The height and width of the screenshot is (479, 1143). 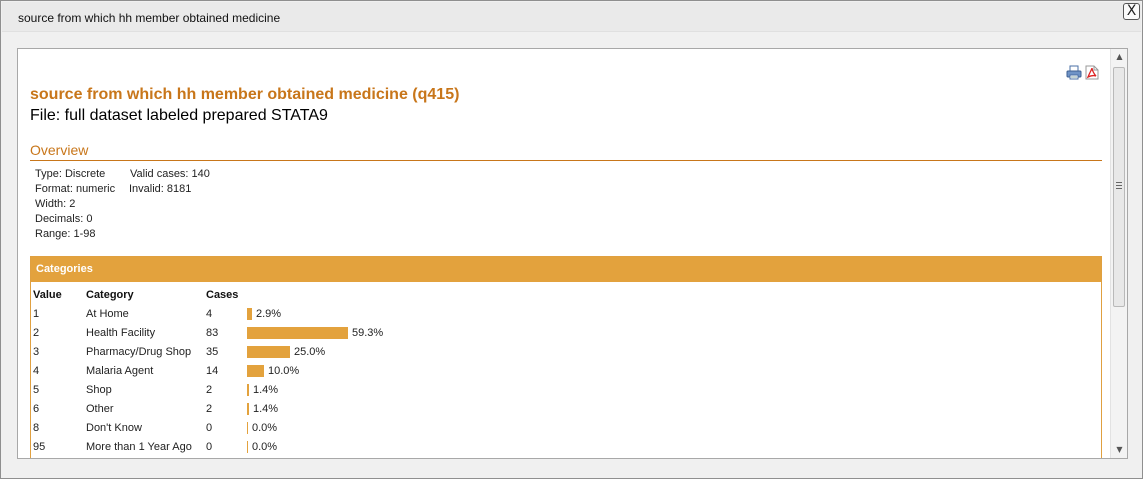 I want to click on column-header-value: Value, so click(x=47, y=295).